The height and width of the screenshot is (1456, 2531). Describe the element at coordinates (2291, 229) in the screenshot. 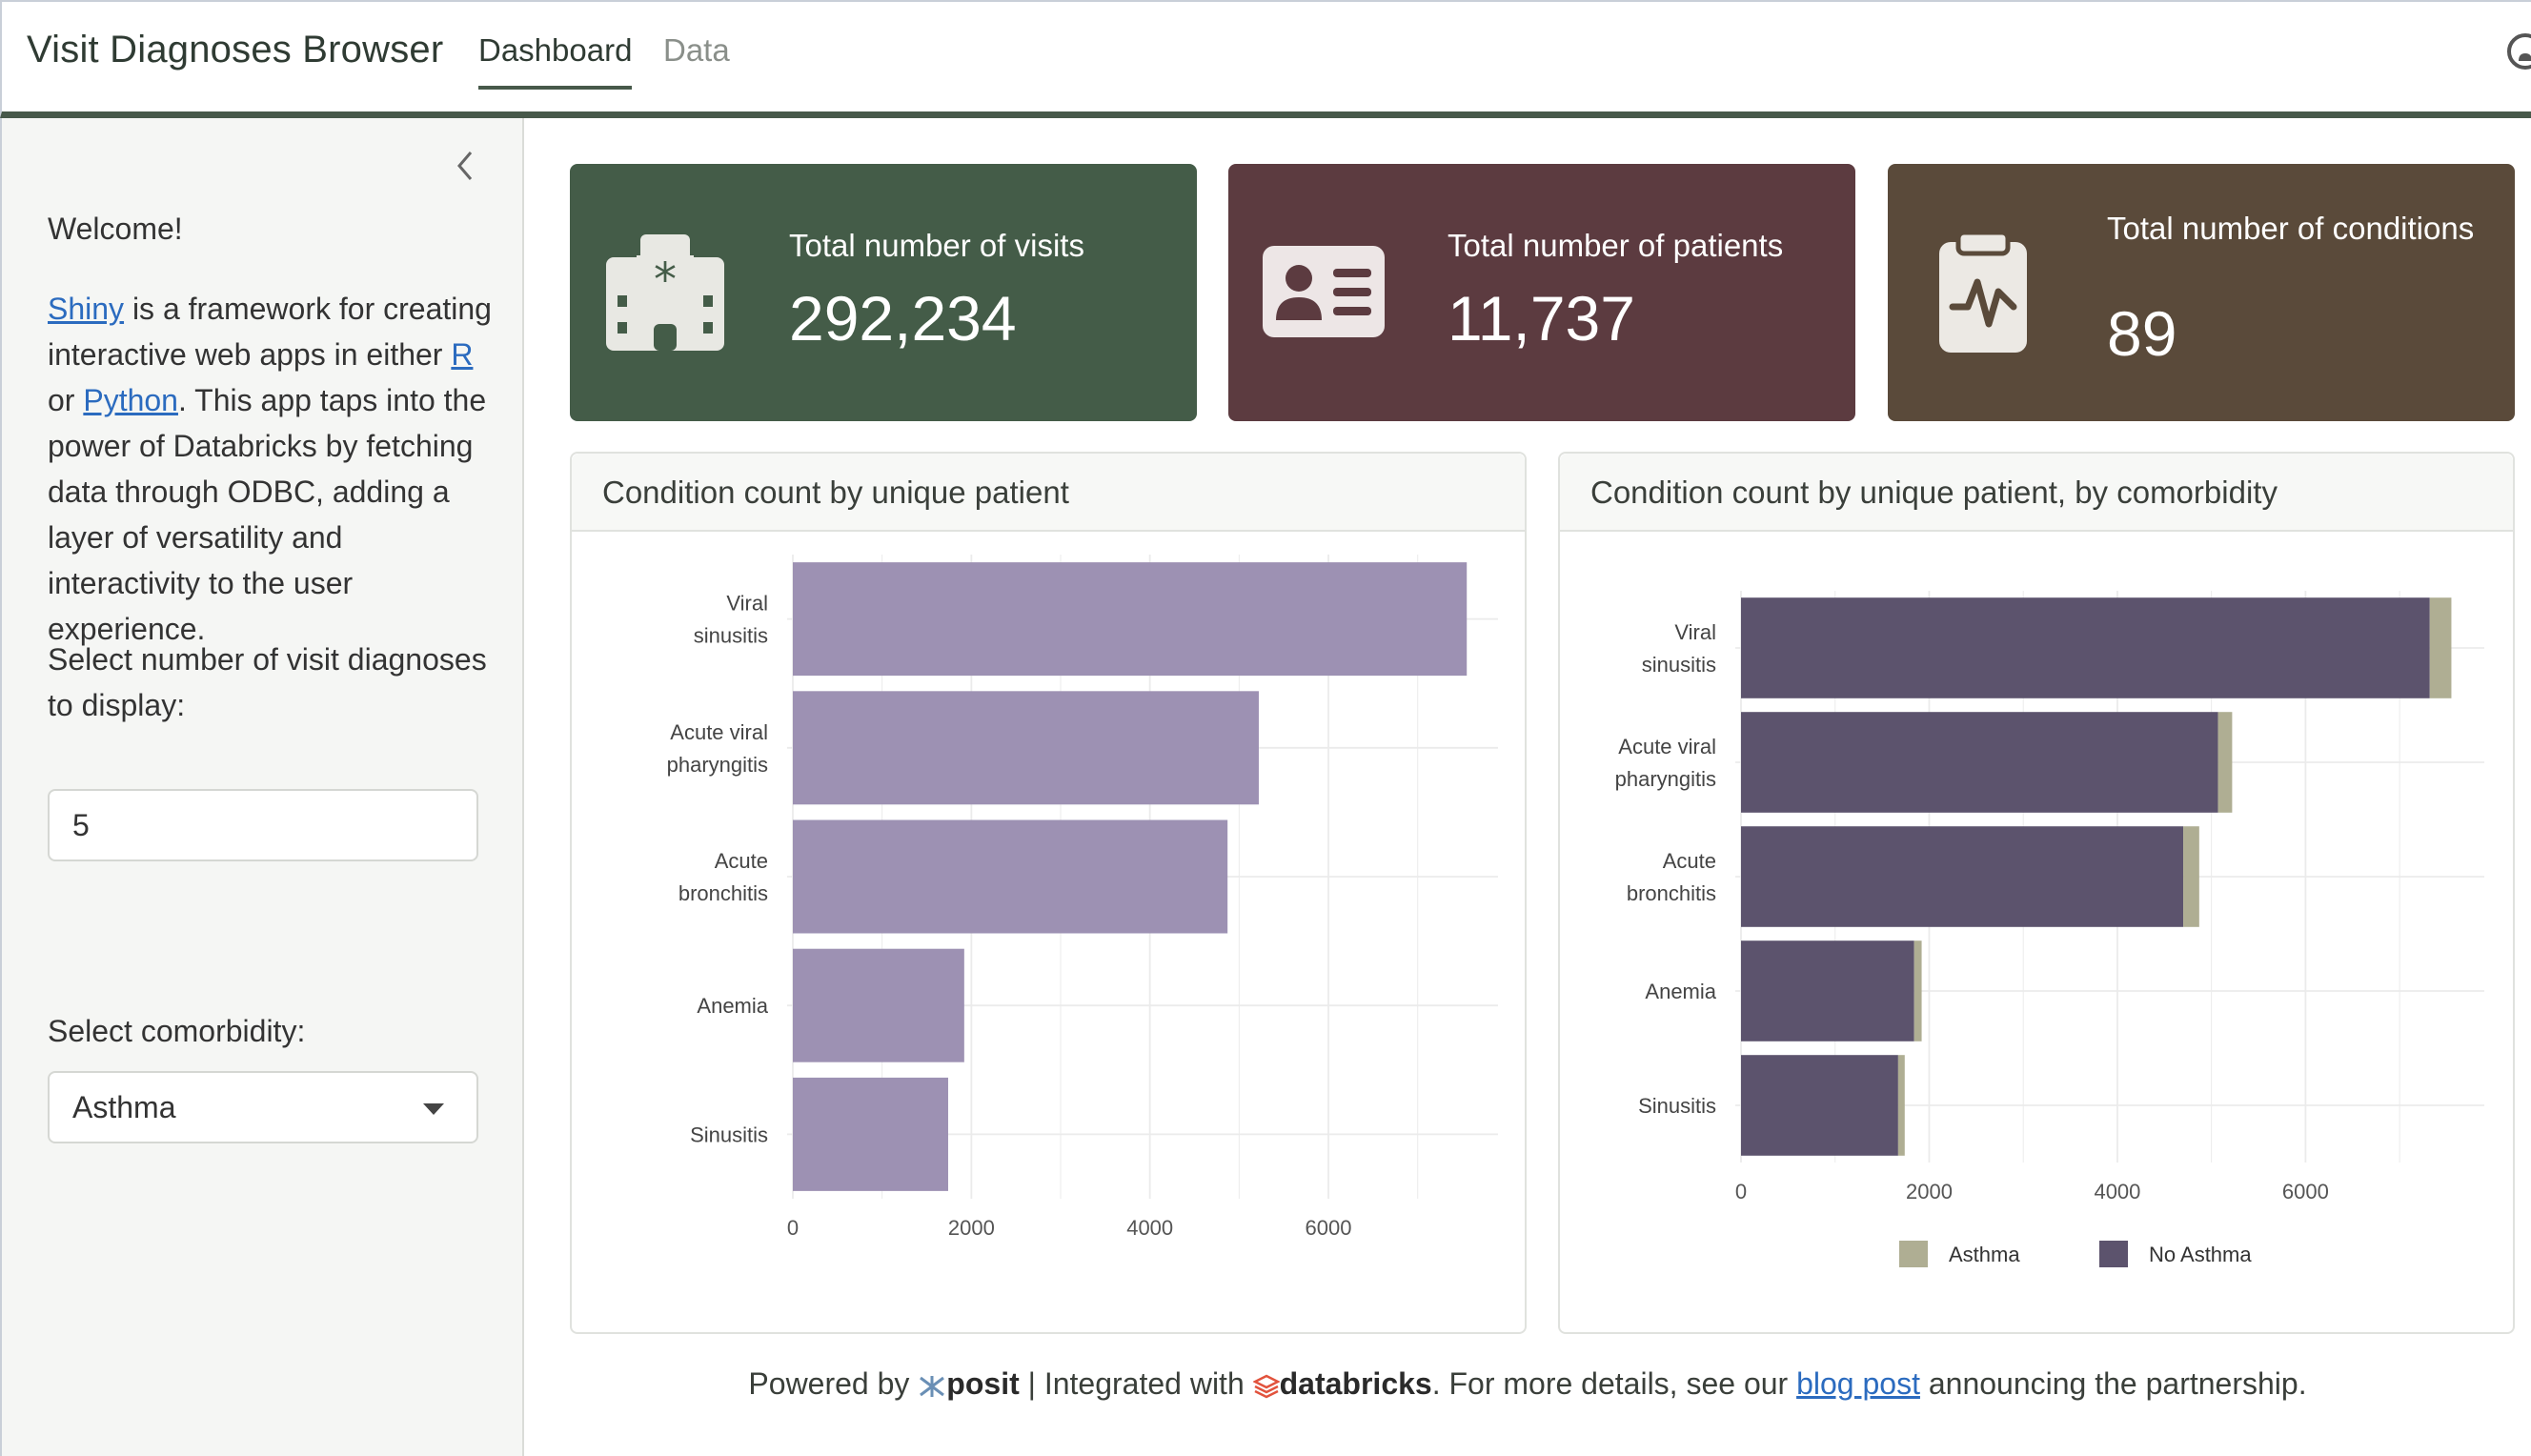

I see `conditions-title: Total number of conditions` at that location.